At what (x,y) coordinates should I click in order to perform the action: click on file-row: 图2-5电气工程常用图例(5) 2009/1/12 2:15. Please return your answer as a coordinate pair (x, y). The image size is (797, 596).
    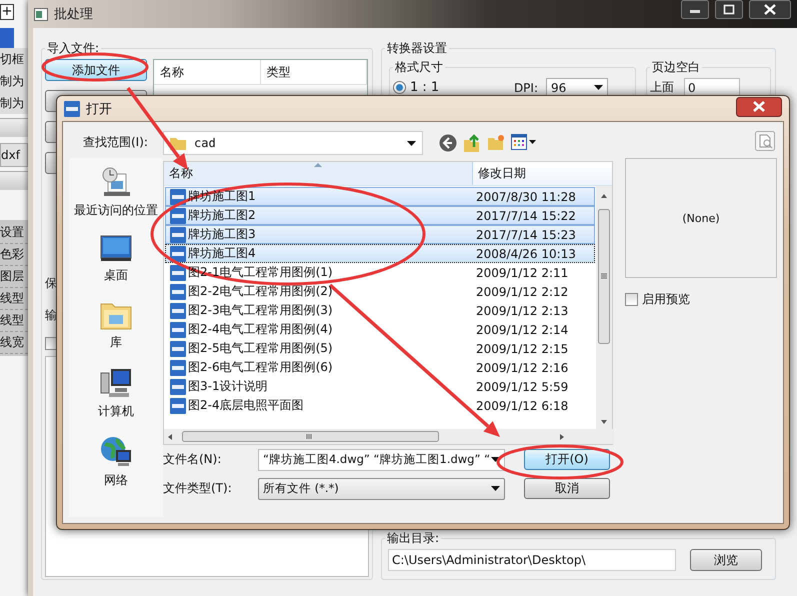
    Looking at the image, I should click on (380, 348).